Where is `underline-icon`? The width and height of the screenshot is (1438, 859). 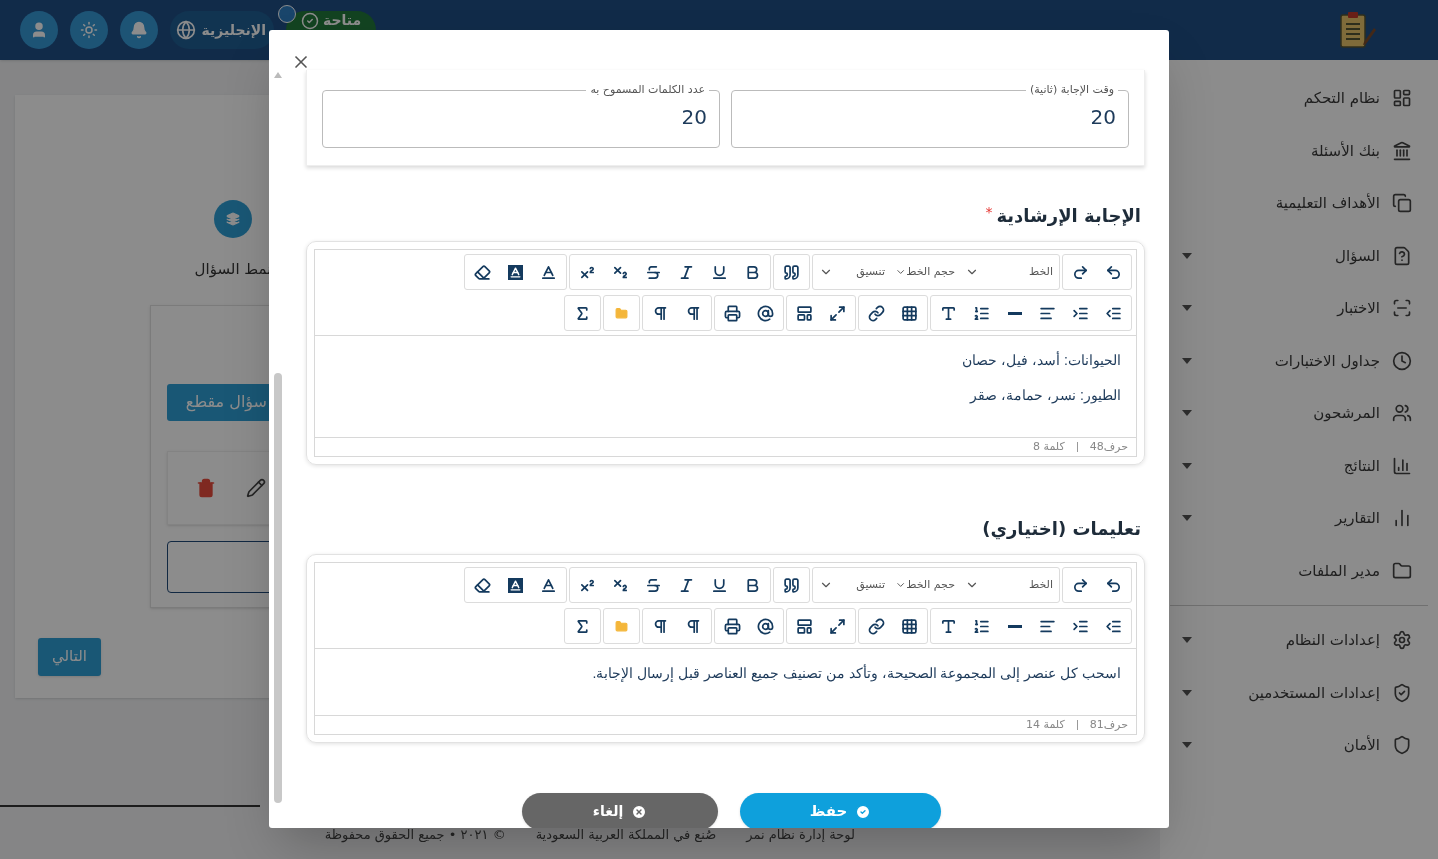
underline-icon is located at coordinates (719, 272).